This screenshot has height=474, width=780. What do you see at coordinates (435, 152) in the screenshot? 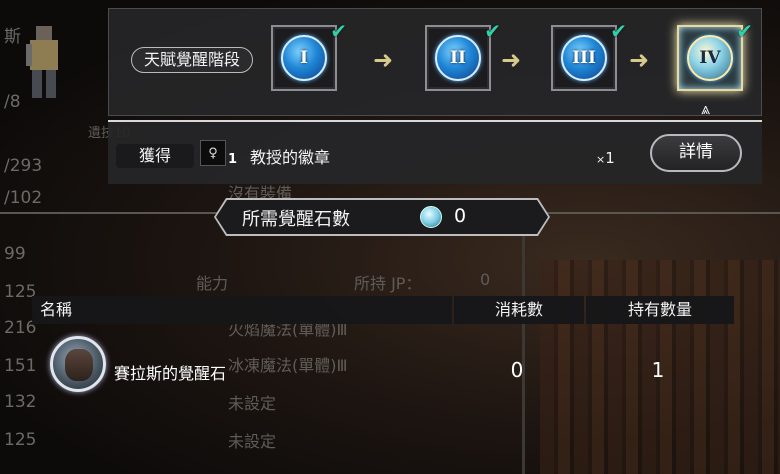
I see `reward-bar: 獲得 ♀ 1 教授的徽章 ×1 詳情` at bounding box center [435, 152].